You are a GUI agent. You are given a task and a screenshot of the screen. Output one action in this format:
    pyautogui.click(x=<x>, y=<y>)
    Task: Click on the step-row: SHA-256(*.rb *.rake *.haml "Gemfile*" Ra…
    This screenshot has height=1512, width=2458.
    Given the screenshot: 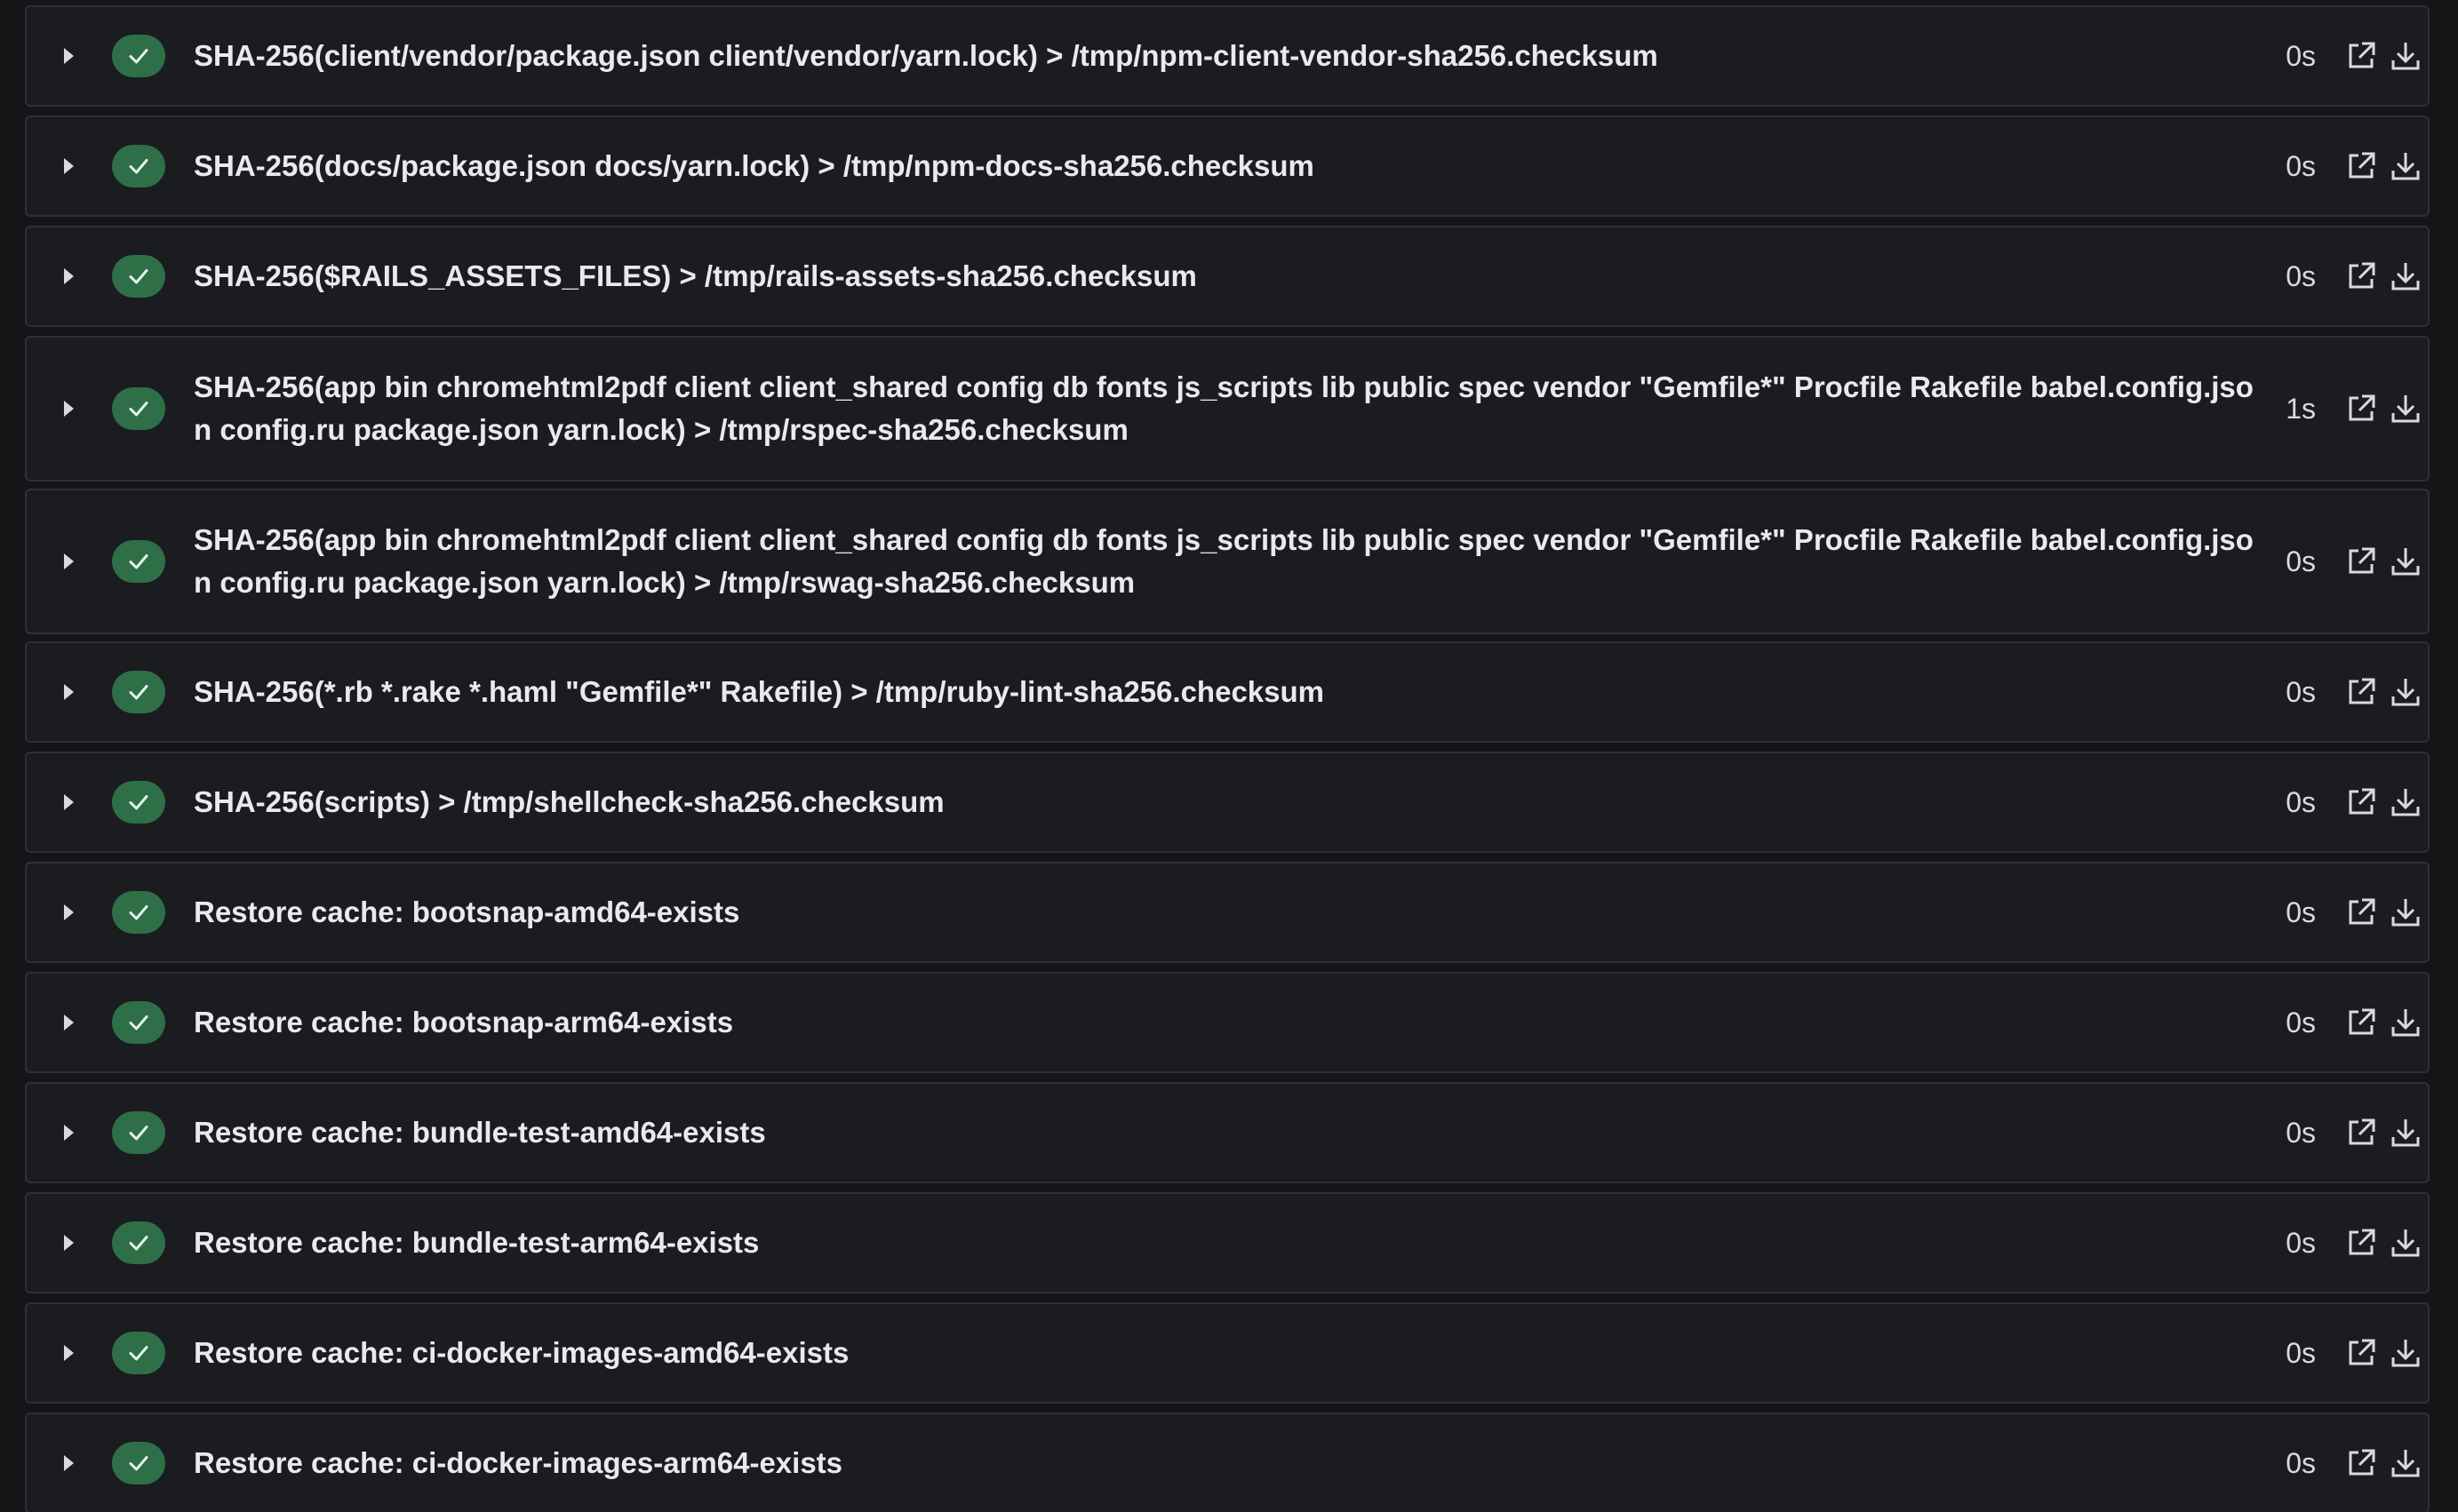 What is the action you would take?
    pyautogui.click(x=1228, y=692)
    